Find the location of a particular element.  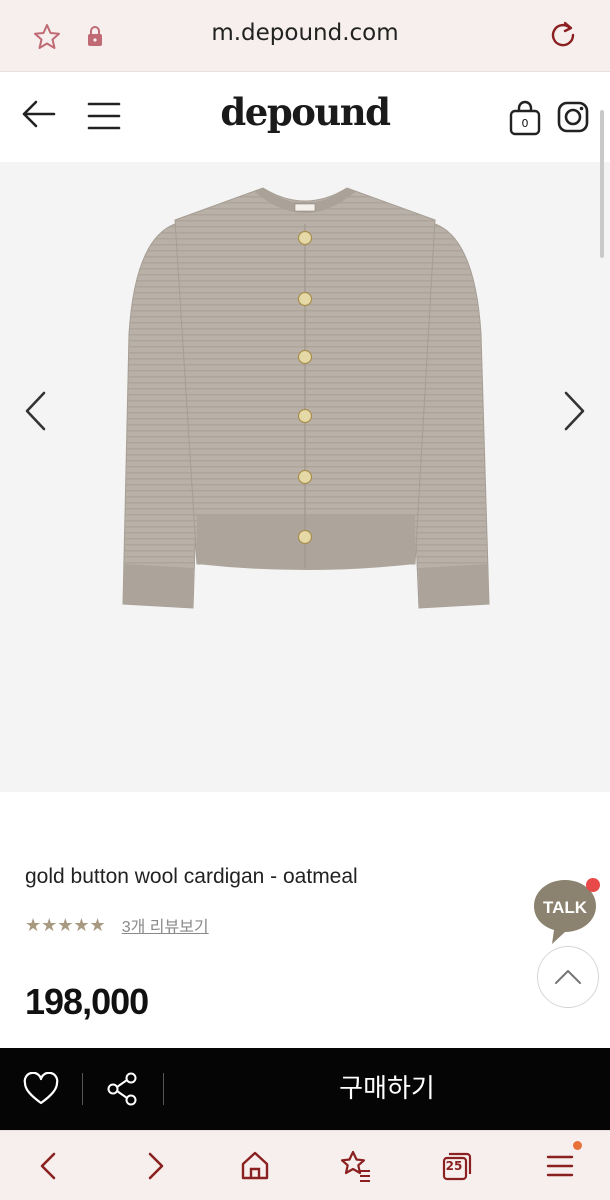

url-text: m.depound.com is located at coordinates (305, 33).